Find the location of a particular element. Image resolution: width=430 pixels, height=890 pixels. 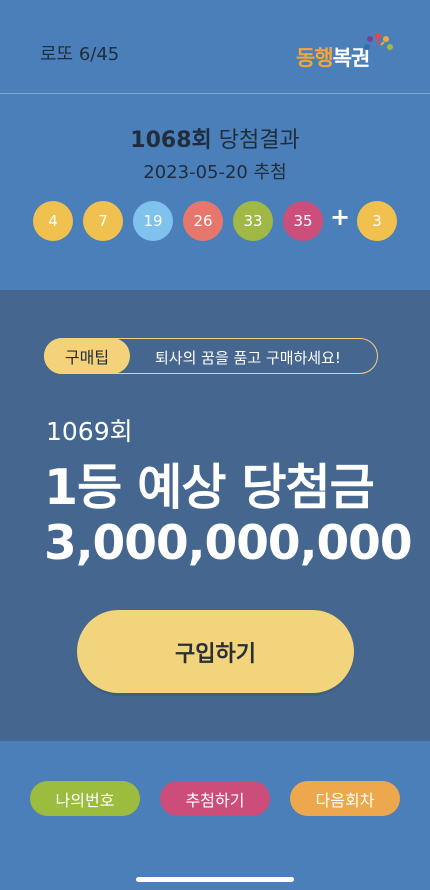

result-title-suffix: 당첨결과 is located at coordinates (259, 140).